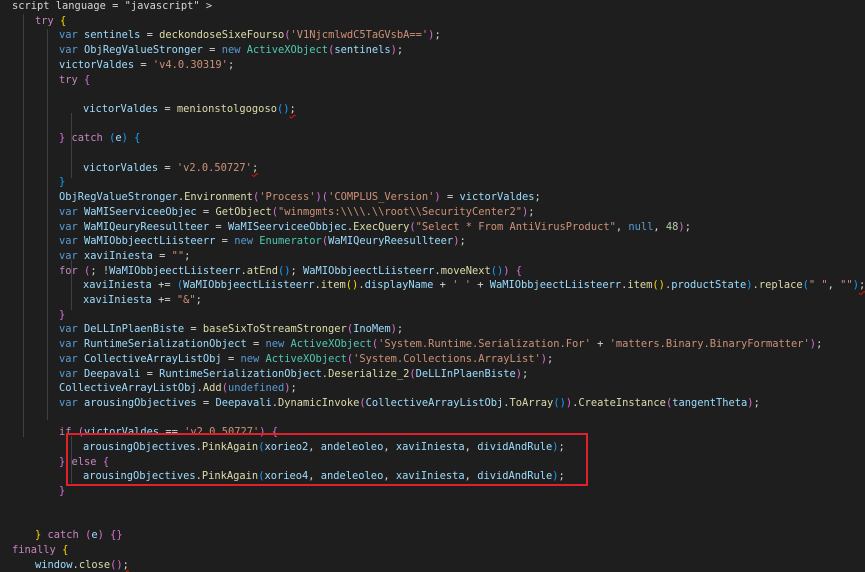  What do you see at coordinates (434, 402) in the screenshot?
I see `code-token: CollectiveArrayListObj` at bounding box center [434, 402].